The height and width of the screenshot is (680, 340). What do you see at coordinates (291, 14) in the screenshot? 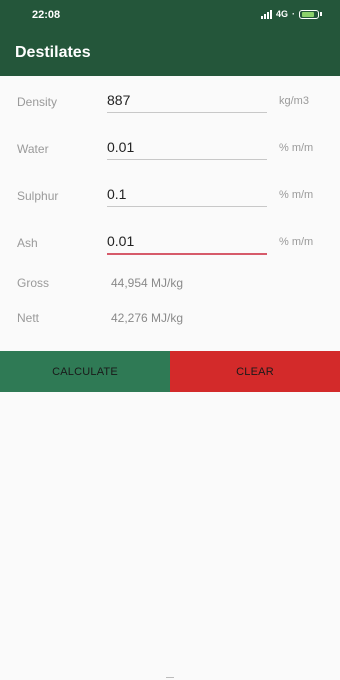
I see `status-icons: 4G ·` at bounding box center [291, 14].